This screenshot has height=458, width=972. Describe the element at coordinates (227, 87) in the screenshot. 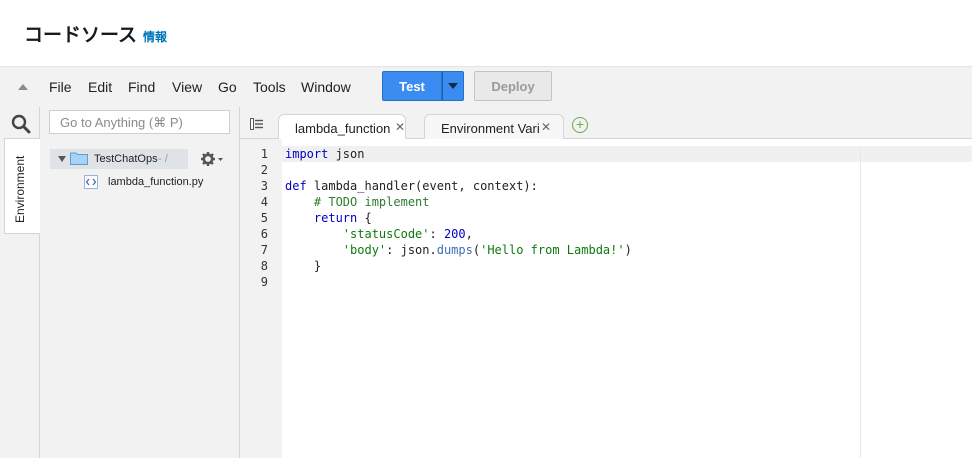

I see `menu-go: Go` at that location.